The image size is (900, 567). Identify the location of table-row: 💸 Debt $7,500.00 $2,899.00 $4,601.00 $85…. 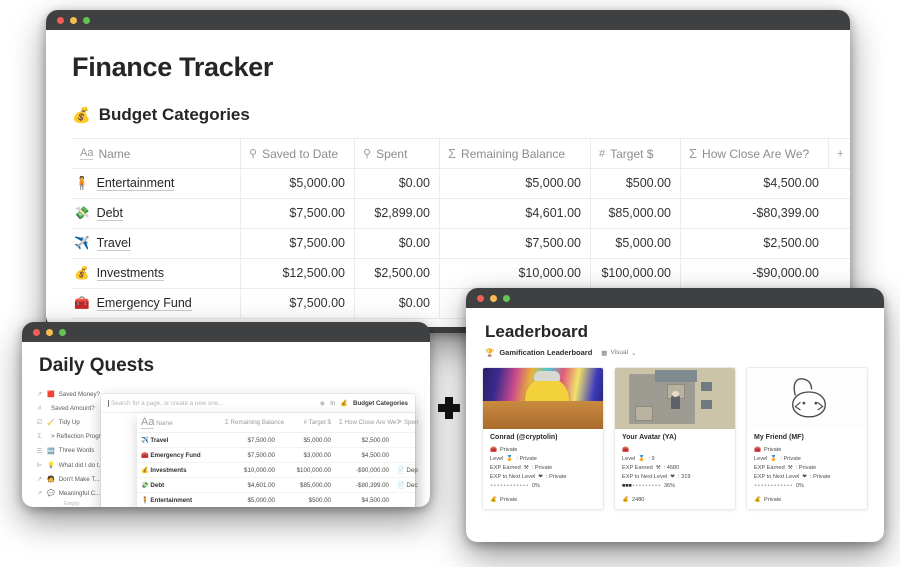
(461, 213).